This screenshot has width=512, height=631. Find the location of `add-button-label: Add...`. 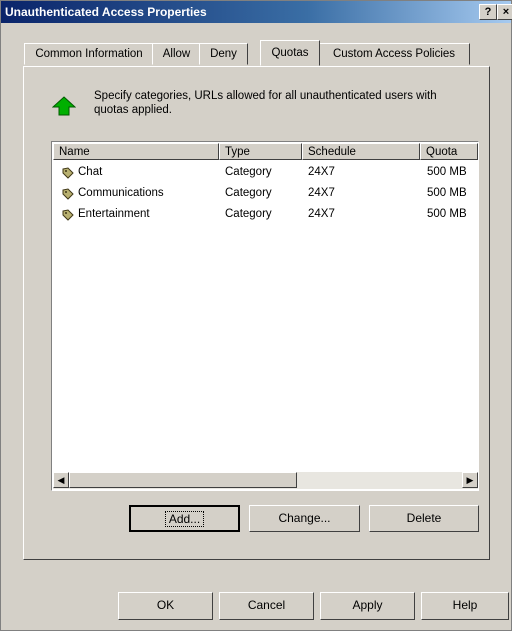

add-button-label: Add... is located at coordinates (184, 519).